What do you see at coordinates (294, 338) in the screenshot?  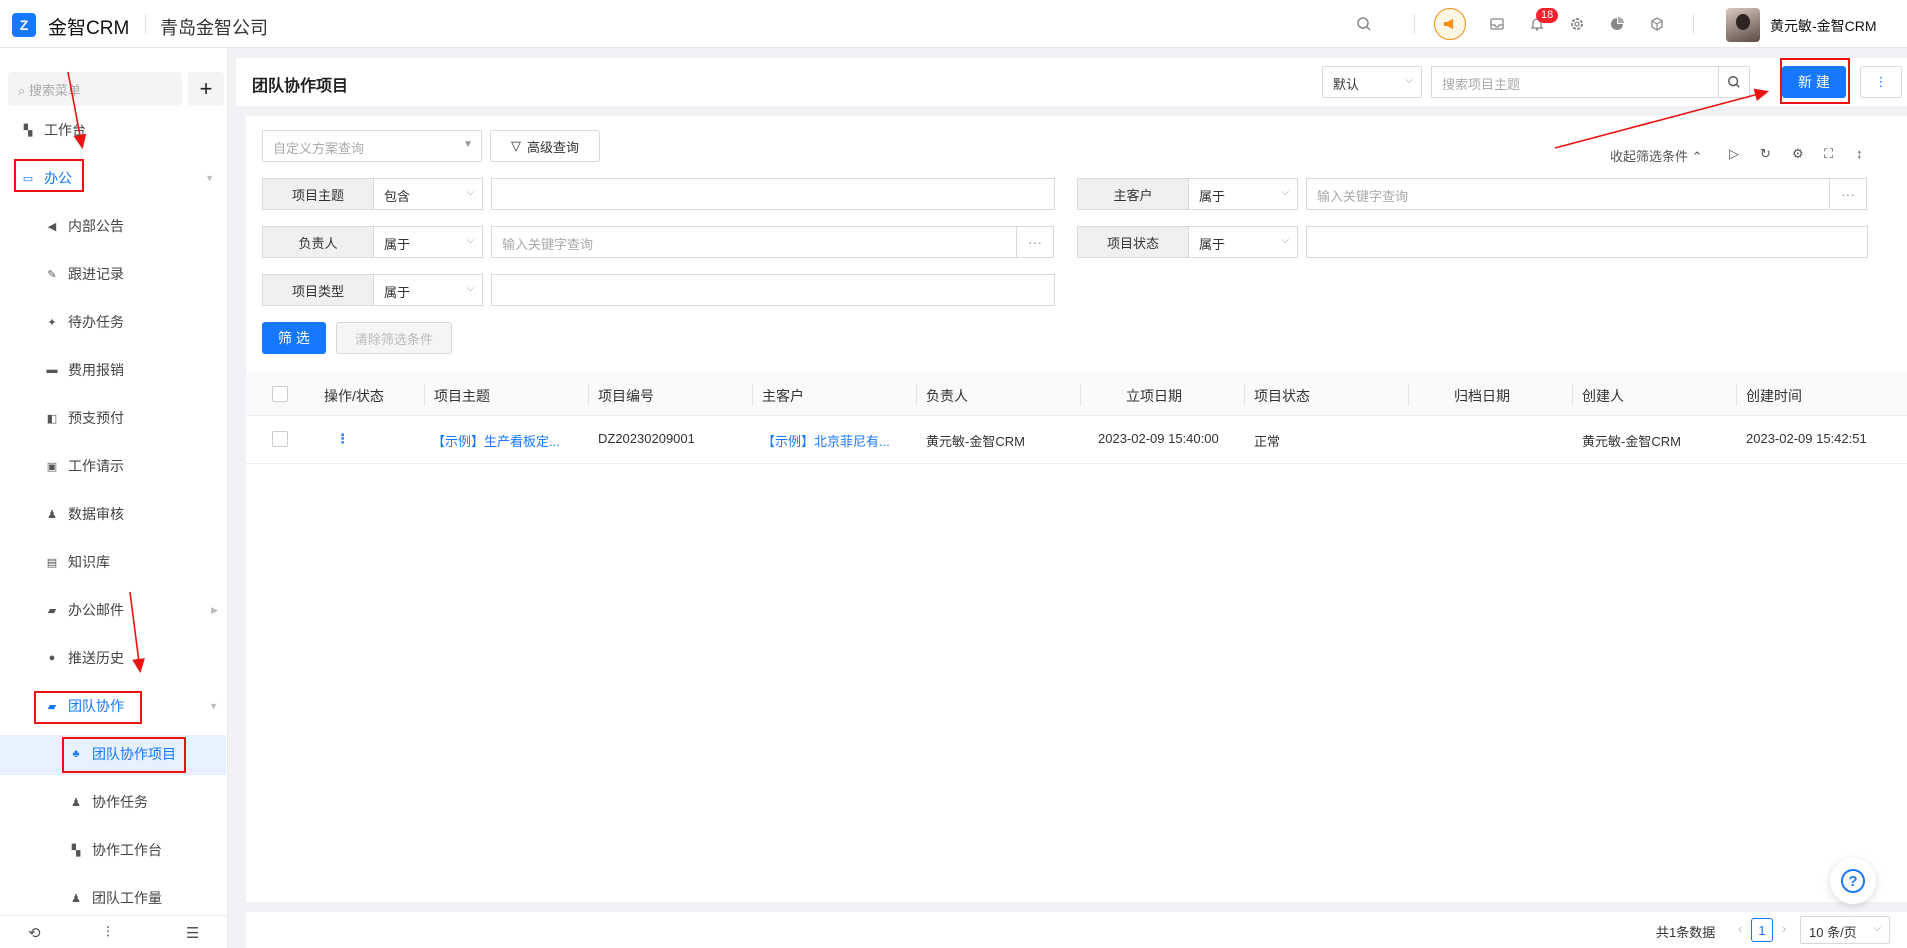 I see `apply-filter-button: 筛 选` at bounding box center [294, 338].